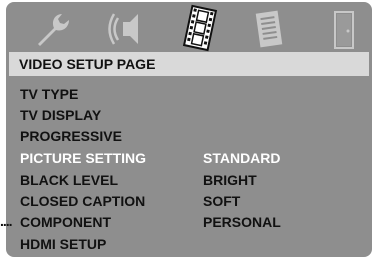 This screenshot has height=261, width=379. What do you see at coordinates (63, 244) in the screenshot?
I see `menu-item-hdmi-setup: HDMI SETUP` at bounding box center [63, 244].